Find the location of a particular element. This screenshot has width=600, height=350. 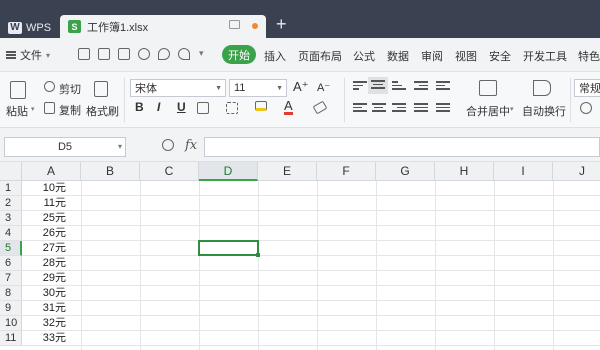

name-box: D5 ▾ is located at coordinates (65, 147).